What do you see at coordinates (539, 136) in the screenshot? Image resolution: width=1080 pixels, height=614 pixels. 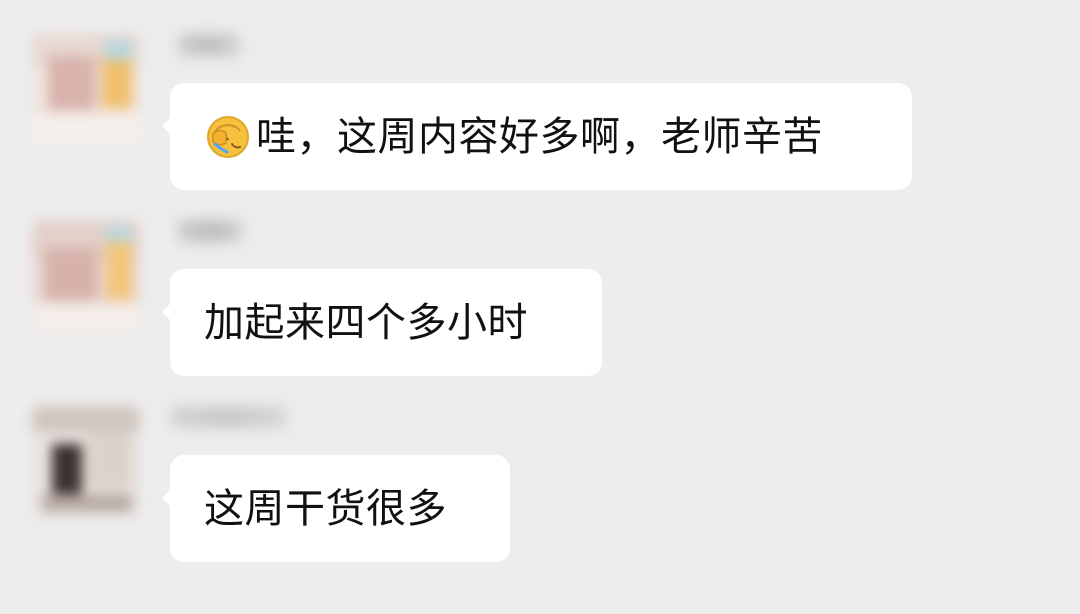 I see `message-text: 哇，这周内容好多啊，老师辛苦` at bounding box center [539, 136].